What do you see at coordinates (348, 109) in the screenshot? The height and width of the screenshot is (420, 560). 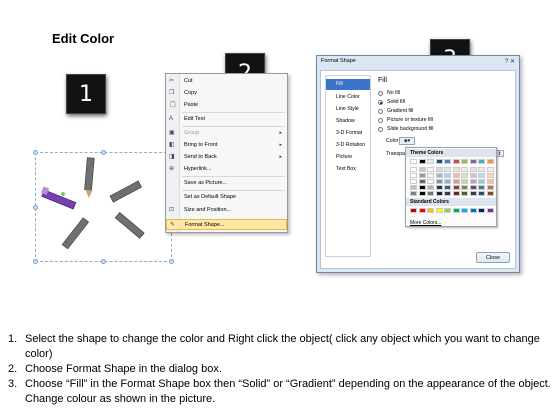 I see `nav-item-line-style: Line Style` at bounding box center [348, 109].